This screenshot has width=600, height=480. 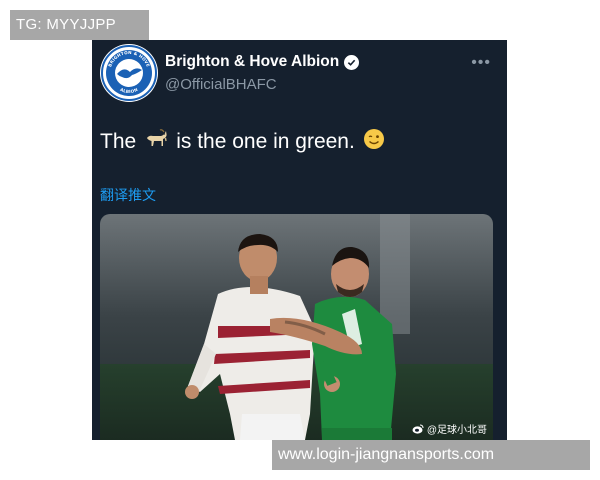 I want to click on weibo-icon, so click(x=418, y=429).